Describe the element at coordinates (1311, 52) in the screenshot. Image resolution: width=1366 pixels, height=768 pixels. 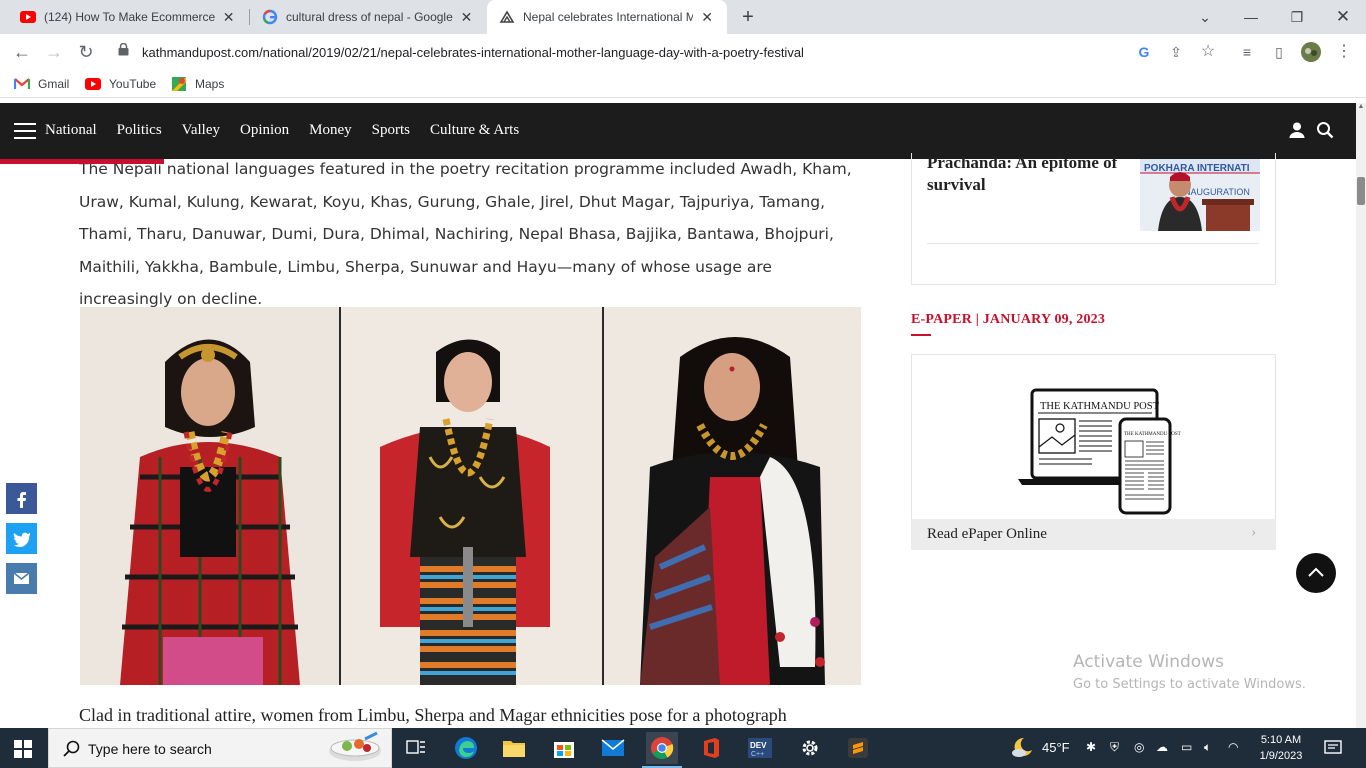
I see `profile-avatar-icon` at that location.